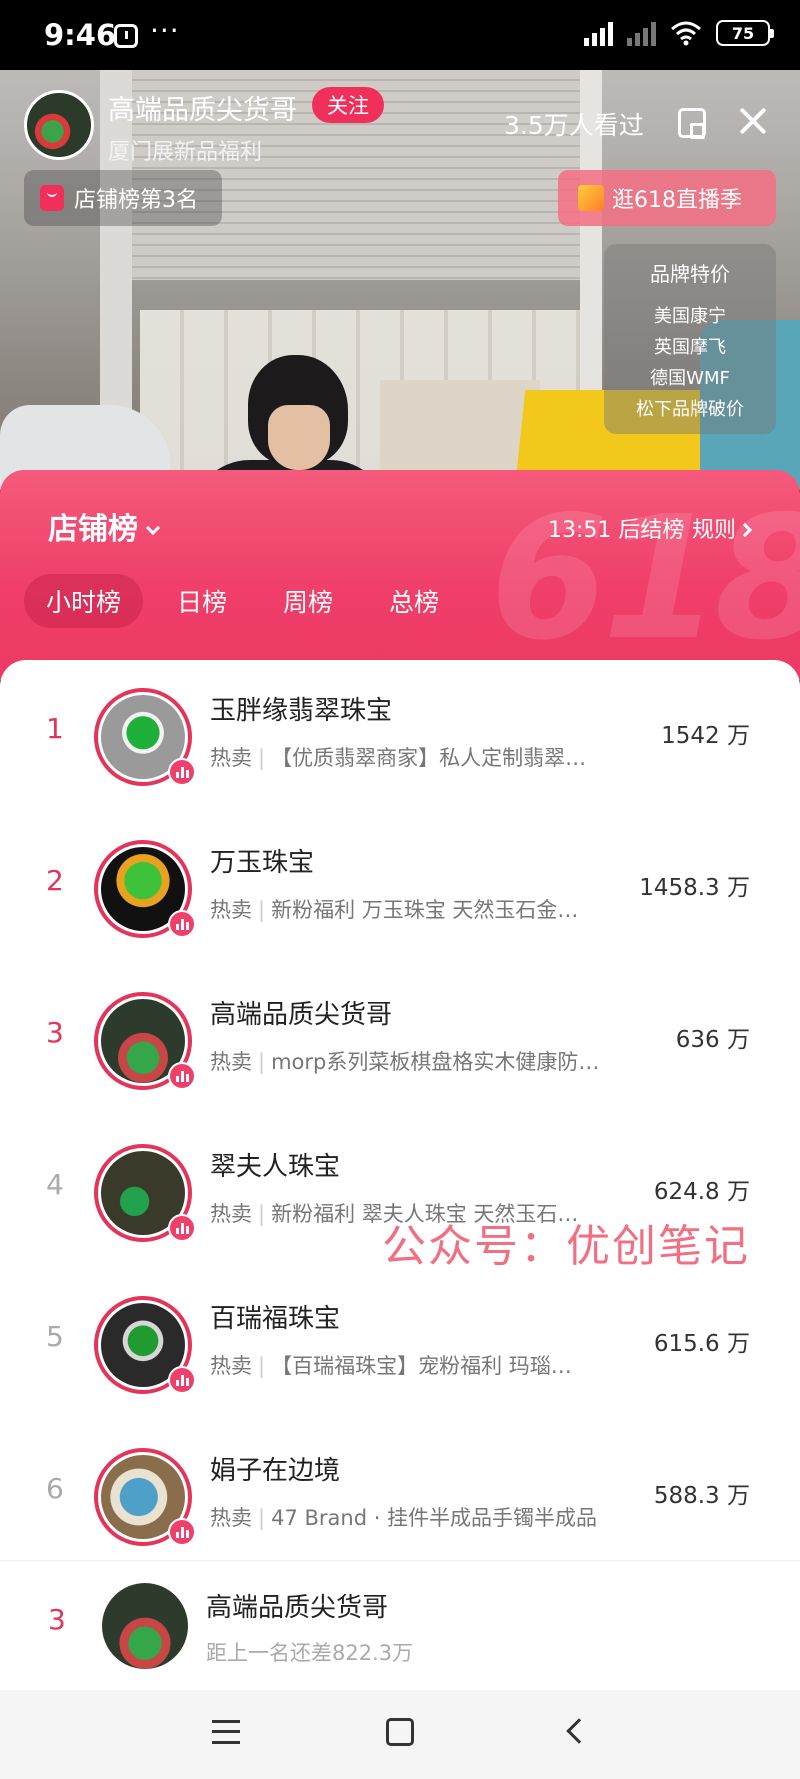 This screenshot has height=1779, width=800. Describe the element at coordinates (690, 378) in the screenshot. I see `brand-item: 德国WMF` at that location.